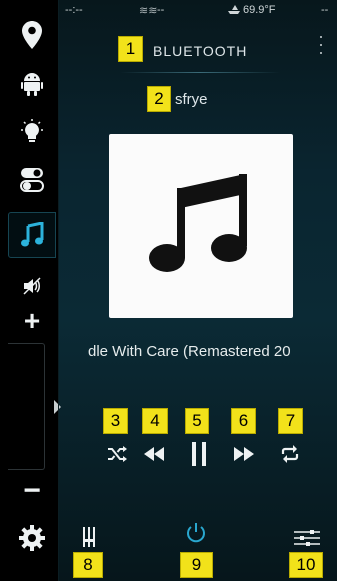 The image size is (337, 581). I want to click on gear-icon, so click(32, 538).